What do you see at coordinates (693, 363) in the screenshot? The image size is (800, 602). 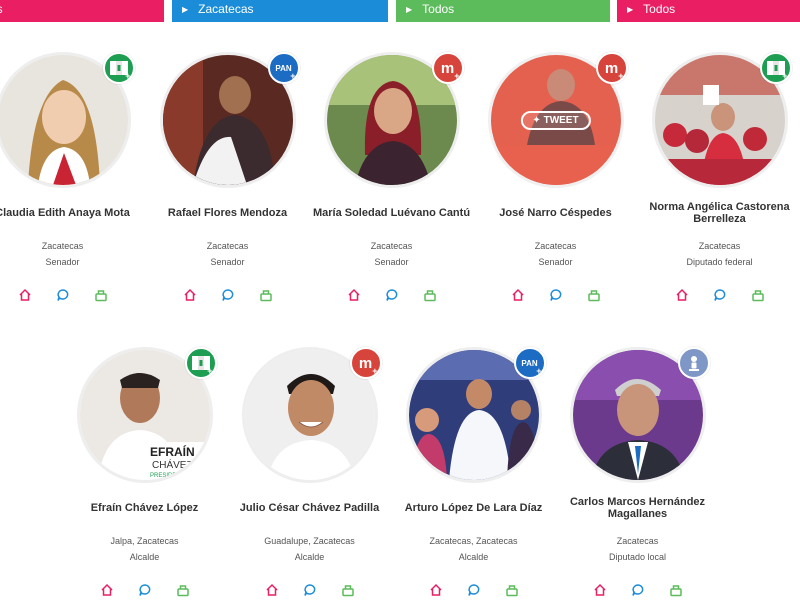 I see `independent-icon` at bounding box center [693, 363].